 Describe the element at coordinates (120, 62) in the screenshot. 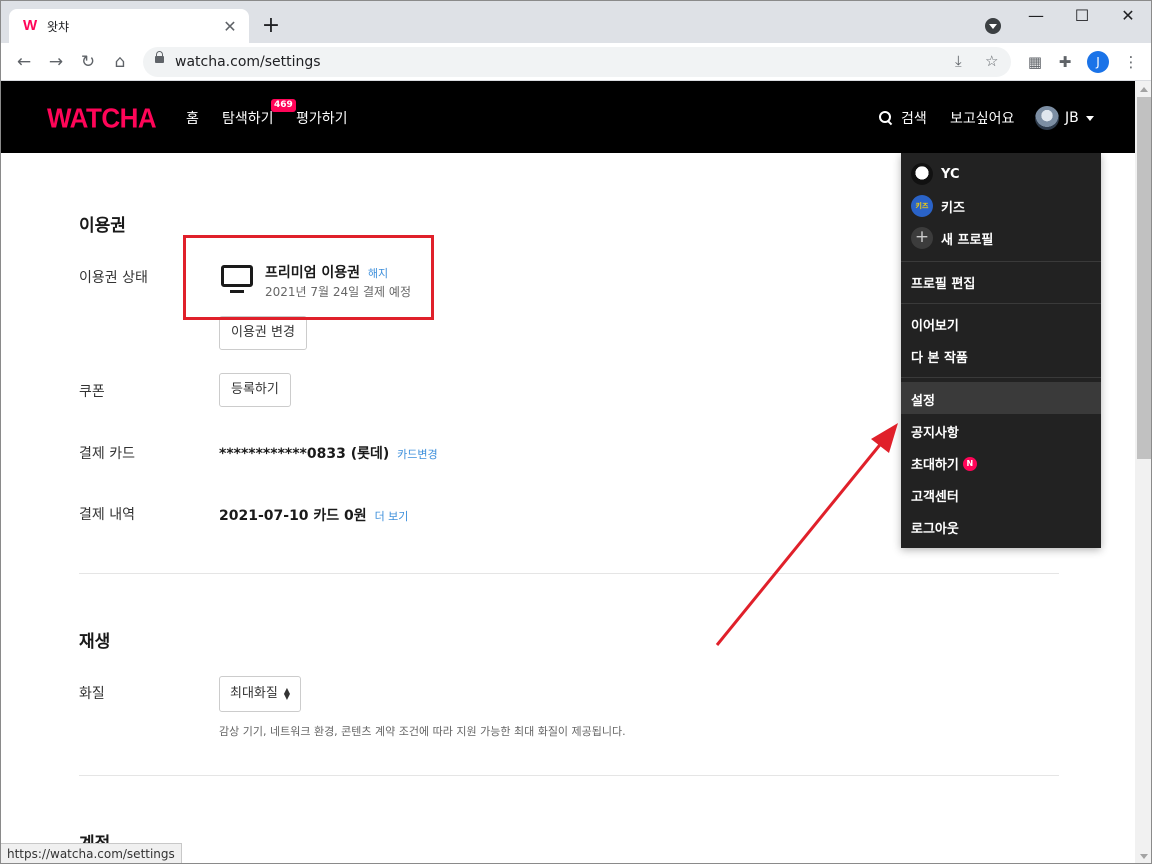

I see `home-button: ⌂` at that location.